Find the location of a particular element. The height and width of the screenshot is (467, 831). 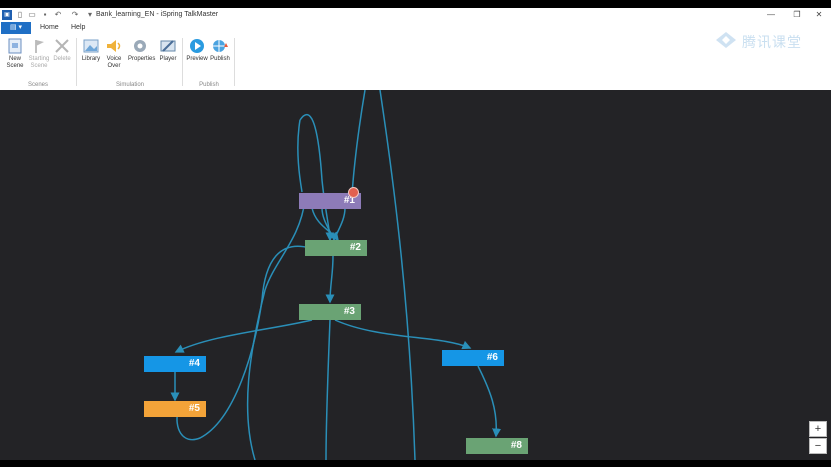

scene-node: #2 is located at coordinates (336, 248).